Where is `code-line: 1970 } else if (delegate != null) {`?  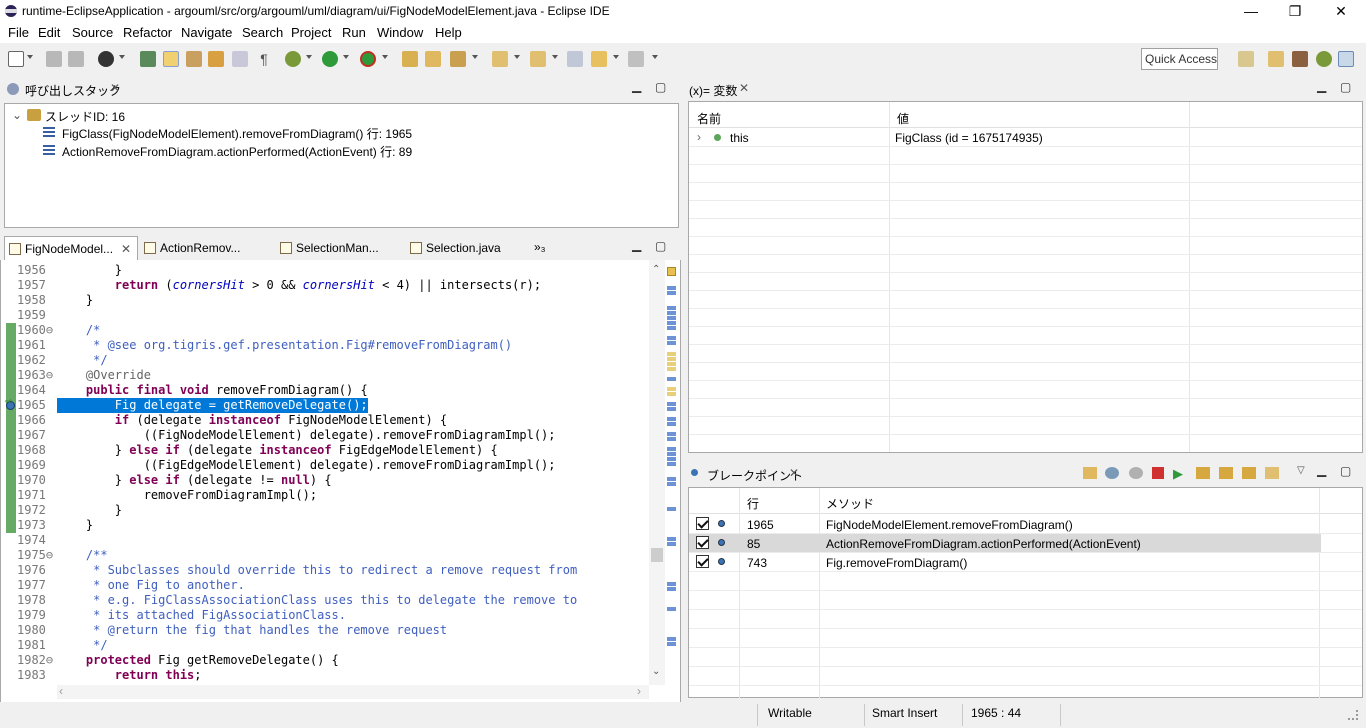 code-line: 1970 } else if (delegate != null) { is located at coordinates (325, 480).